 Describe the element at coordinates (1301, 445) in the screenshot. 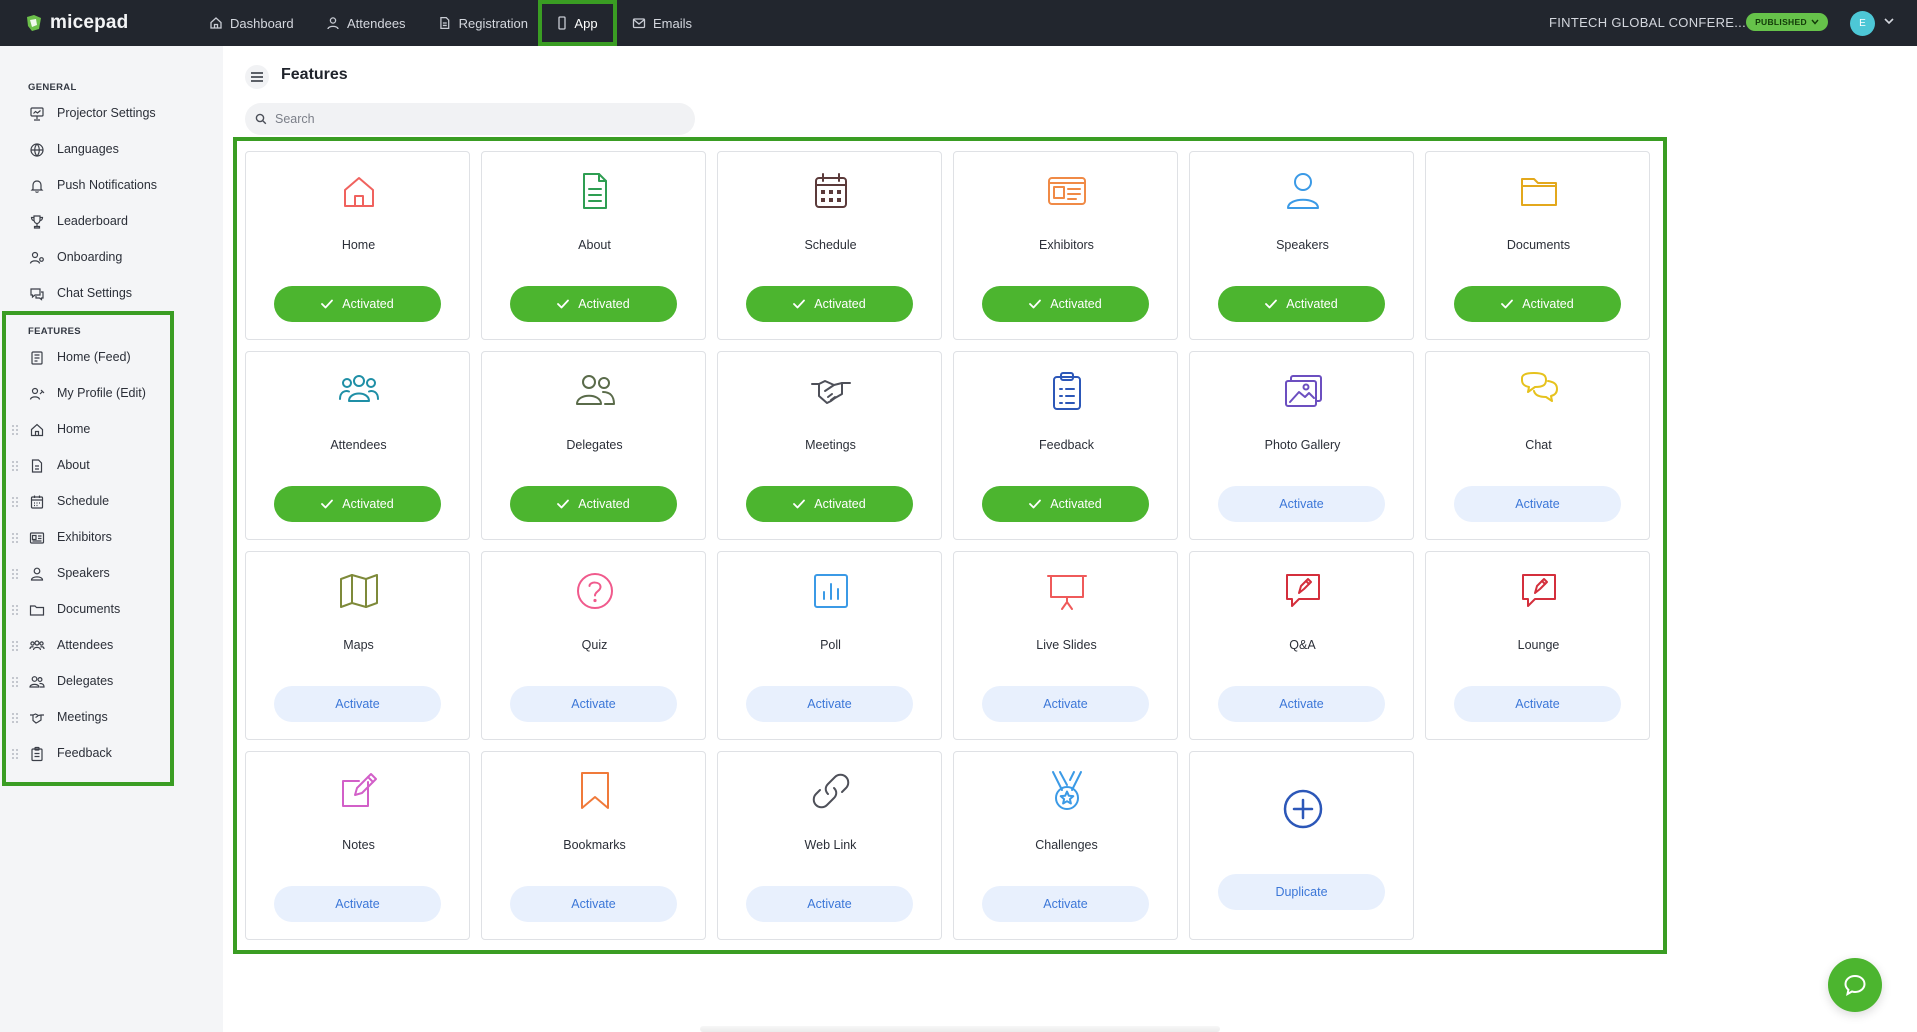

I see `feature-card: Photo Gallery Activate` at that location.